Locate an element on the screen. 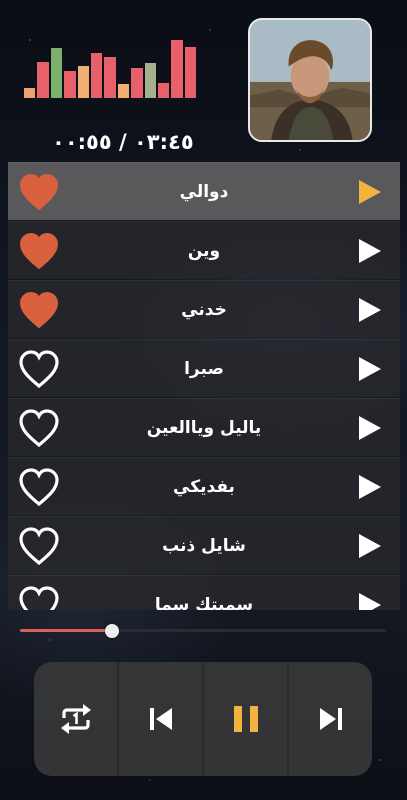 This screenshot has height=800, width=407. track-row: بفديكي is located at coordinates (204, 486).